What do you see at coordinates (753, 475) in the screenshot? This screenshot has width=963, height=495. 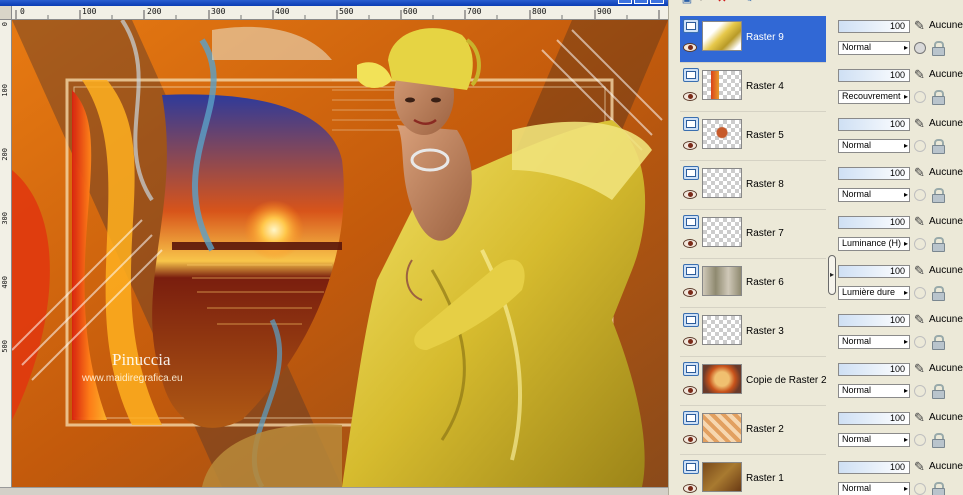 I see `layer-row: Raster 1` at bounding box center [753, 475].